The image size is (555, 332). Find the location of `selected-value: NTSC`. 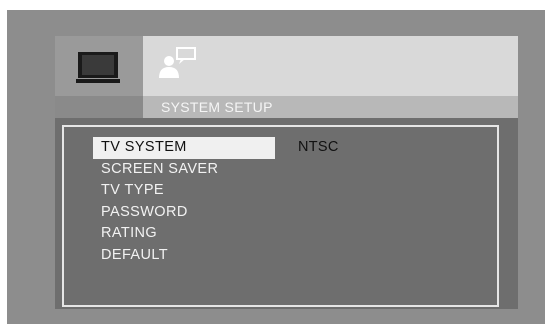

selected-value: NTSC is located at coordinates (318, 148).